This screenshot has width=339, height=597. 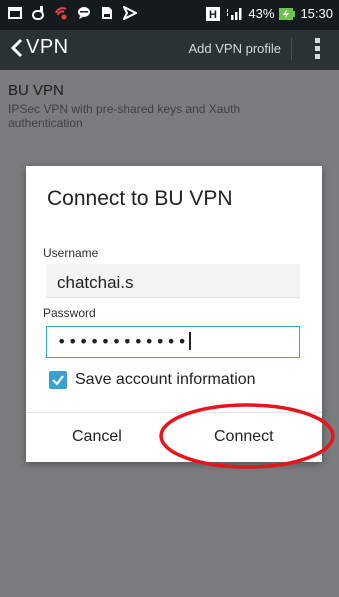 I want to click on overflow-menu-icon, so click(x=318, y=50).